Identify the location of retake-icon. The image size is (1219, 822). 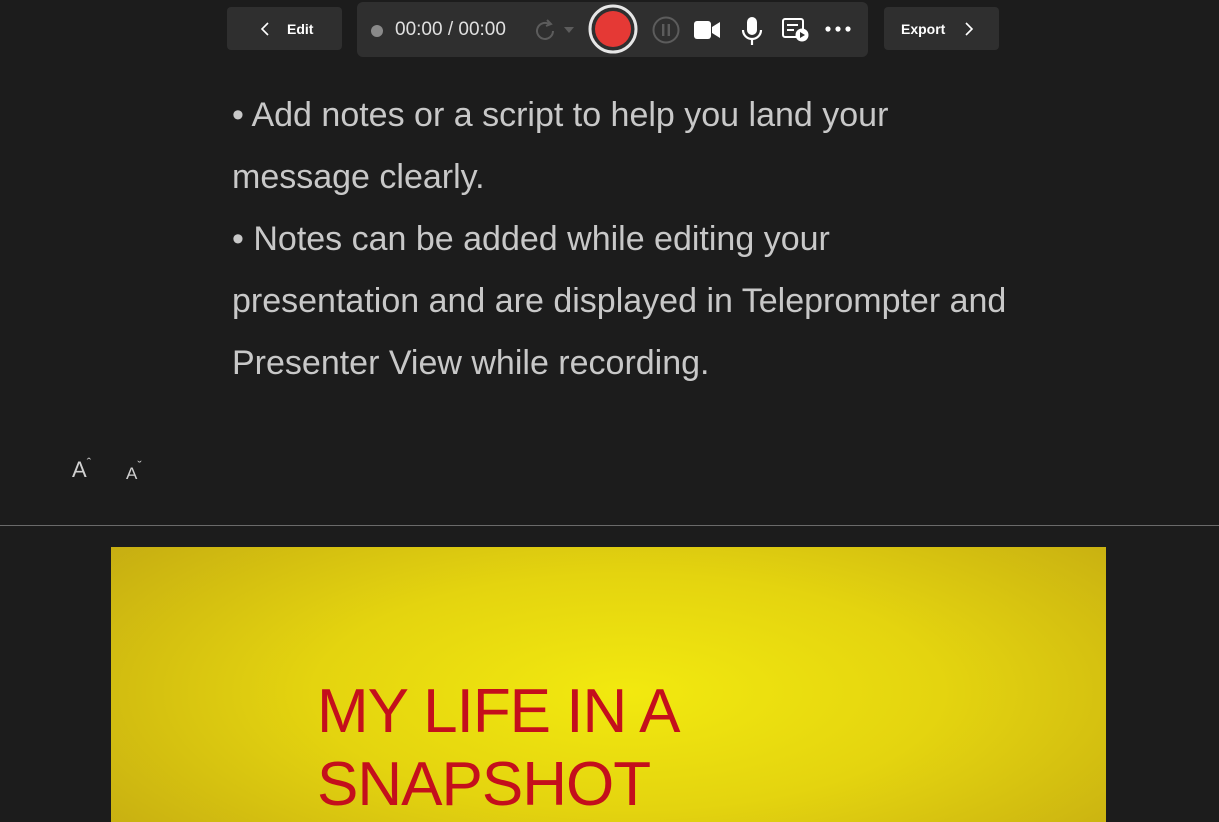
(545, 31).